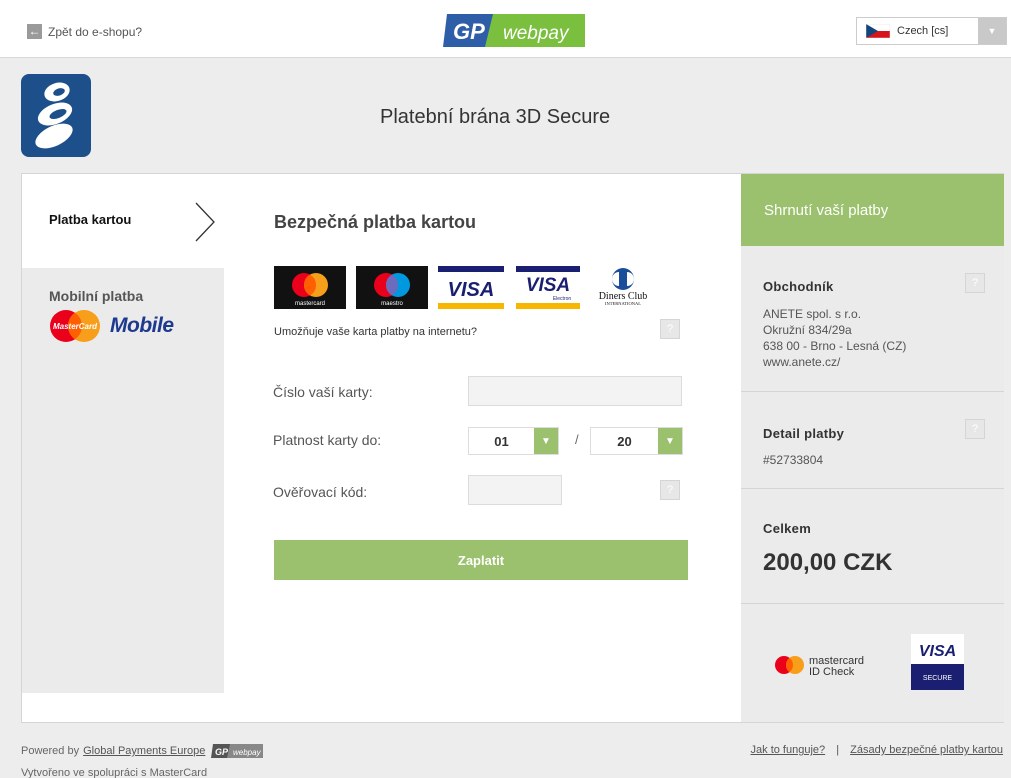  Describe the element at coordinates (536, 33) in the screenshot. I see `webpay-logo-text: webpay` at that location.